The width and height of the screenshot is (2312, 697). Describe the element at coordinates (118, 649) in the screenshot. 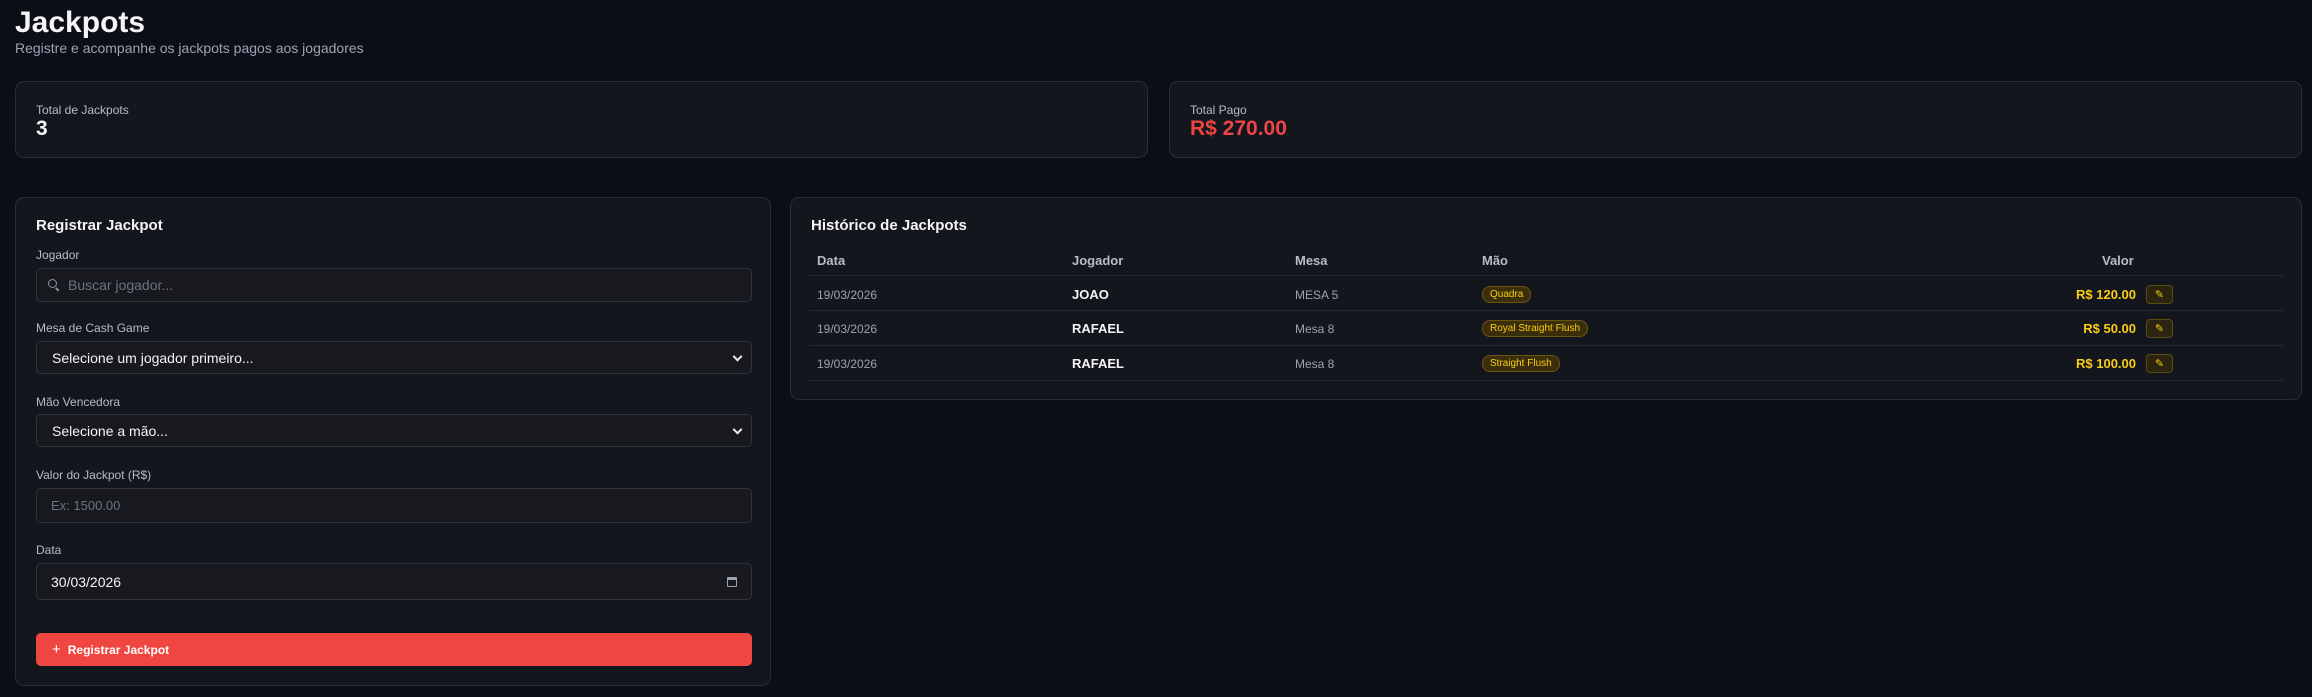

I see `register-jackpot-button-label: Registrar Jackpot` at that location.